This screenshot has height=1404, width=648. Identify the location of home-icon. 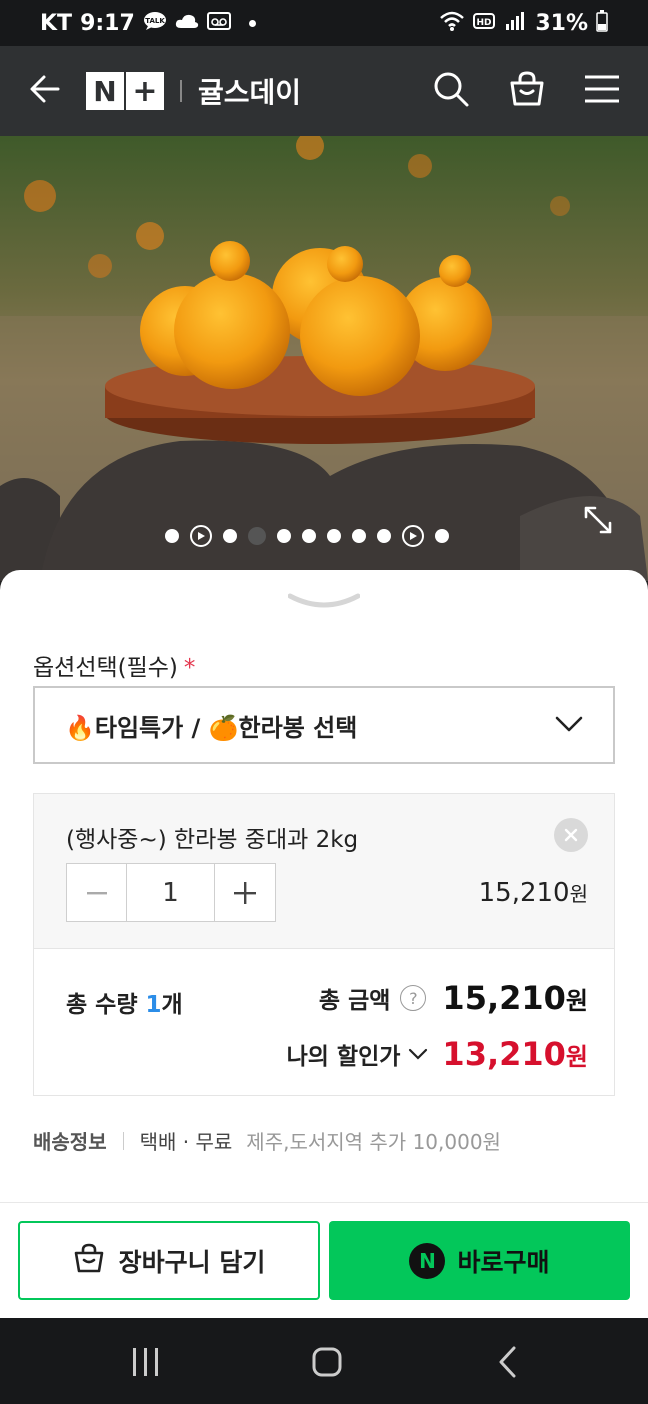
(327, 1364).